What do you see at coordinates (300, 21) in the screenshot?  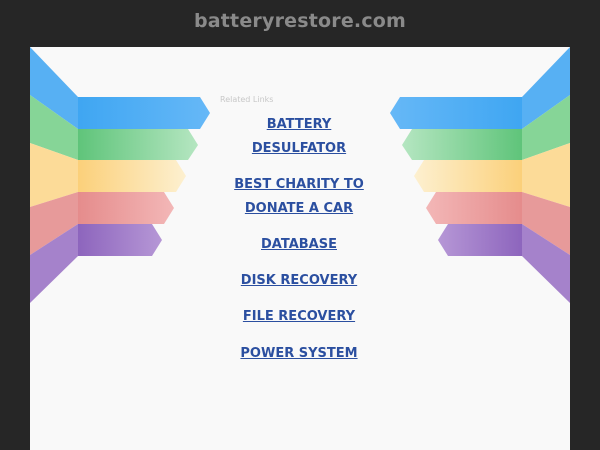 I see `domain-title: batteryrestore.com` at bounding box center [300, 21].